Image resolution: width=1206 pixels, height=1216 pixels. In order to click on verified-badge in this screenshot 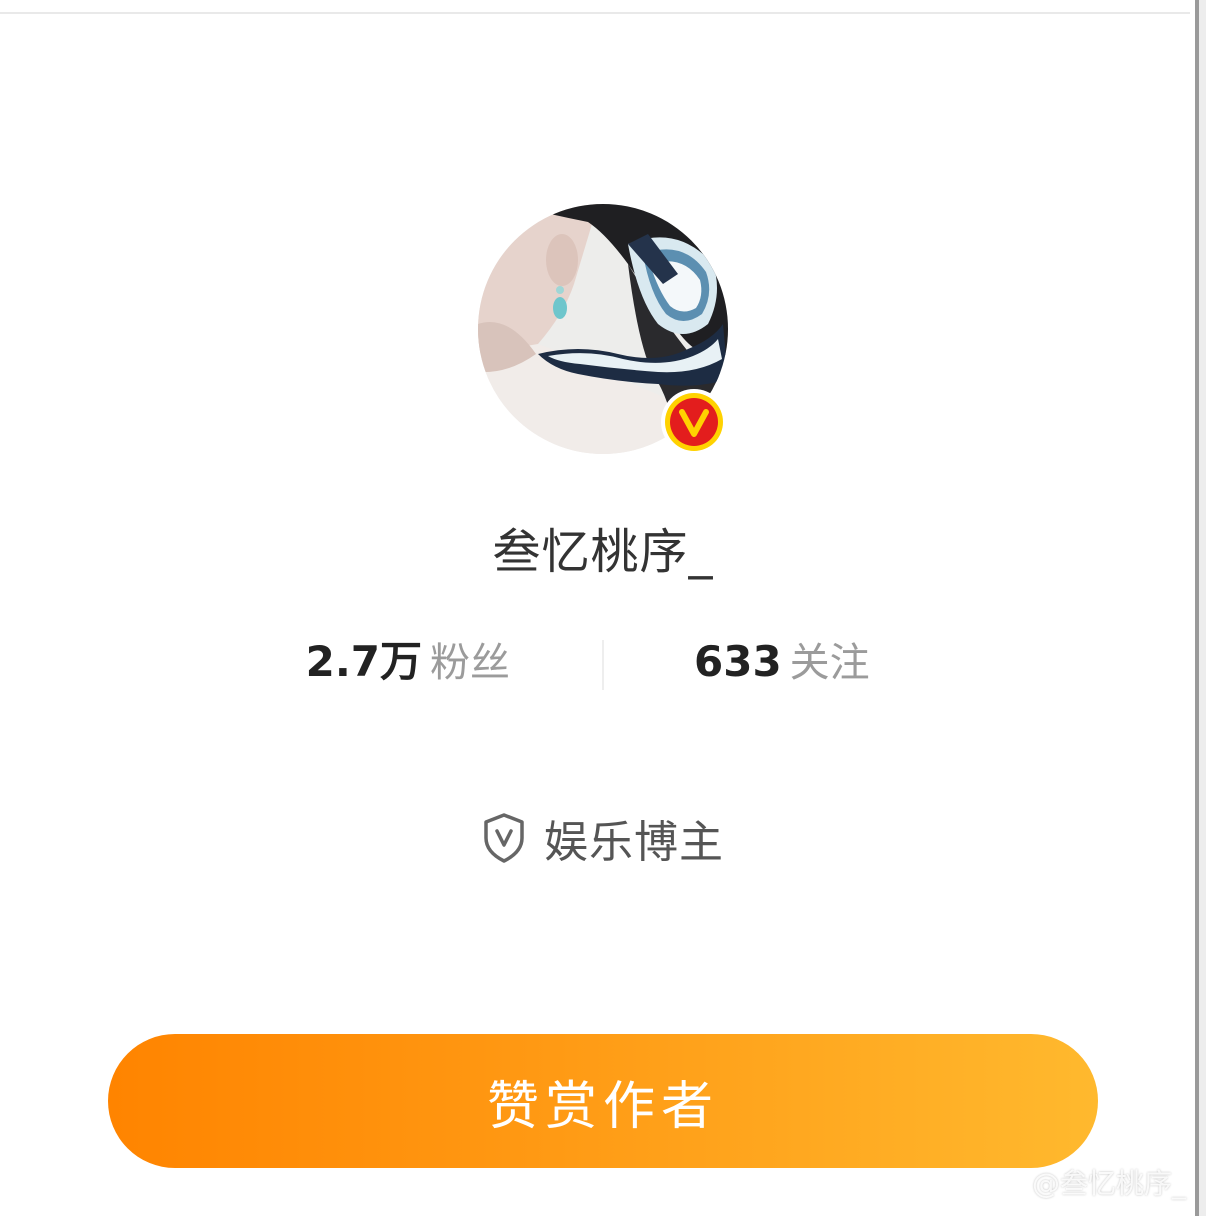, I will do `click(694, 422)`.